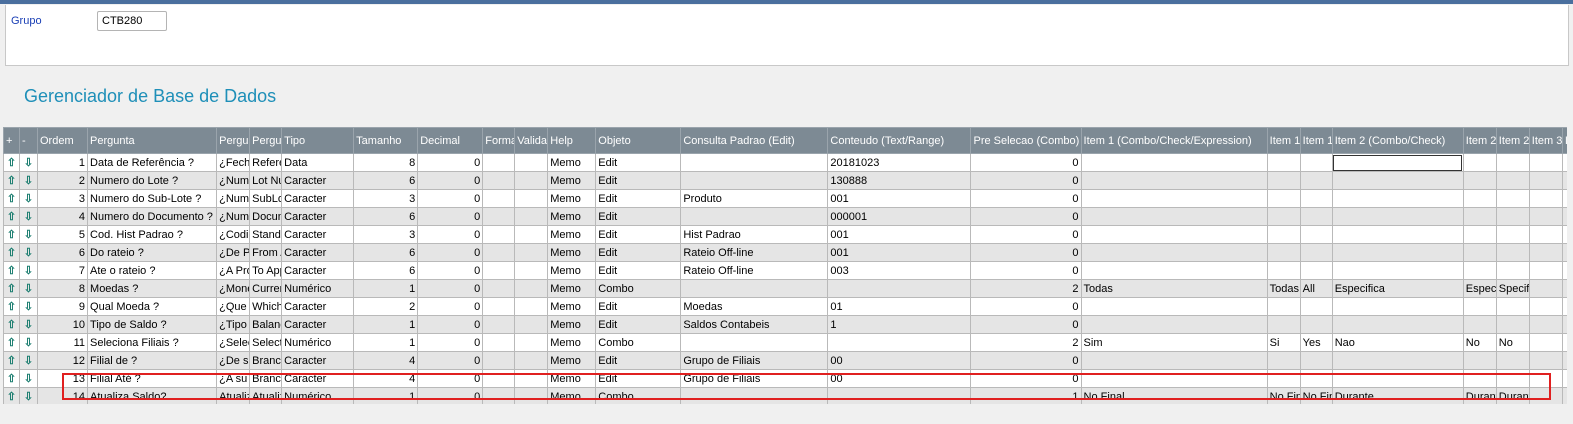 The height and width of the screenshot is (424, 1573). I want to click on cell-conteudo: 001, so click(899, 198).